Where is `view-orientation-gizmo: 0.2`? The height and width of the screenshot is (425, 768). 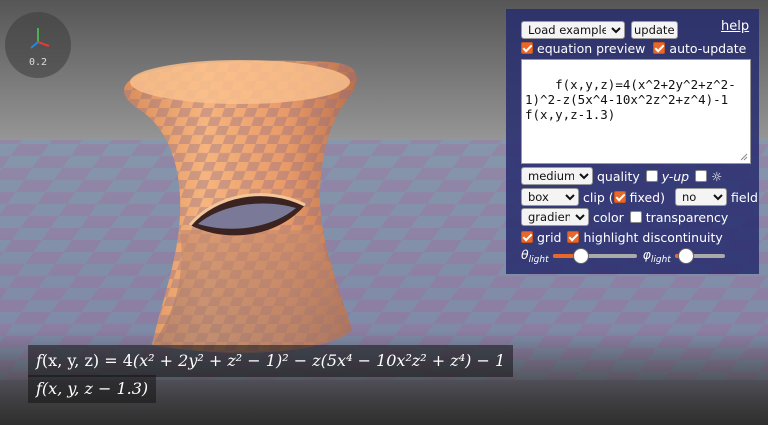
view-orientation-gizmo: 0.2 is located at coordinates (38, 45).